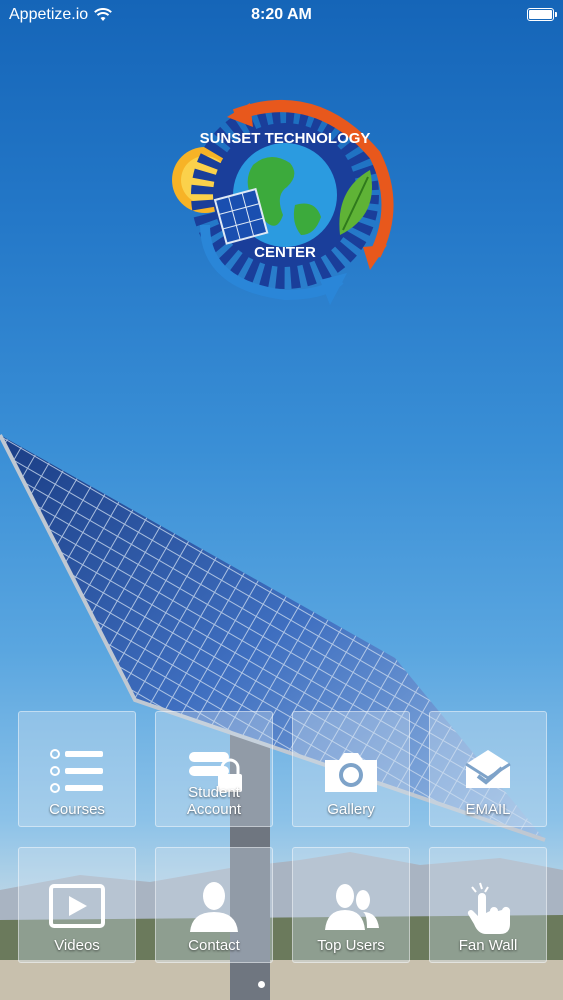 Image resolution: width=563 pixels, height=1000 pixels. I want to click on tap-icon, so click(488, 907).